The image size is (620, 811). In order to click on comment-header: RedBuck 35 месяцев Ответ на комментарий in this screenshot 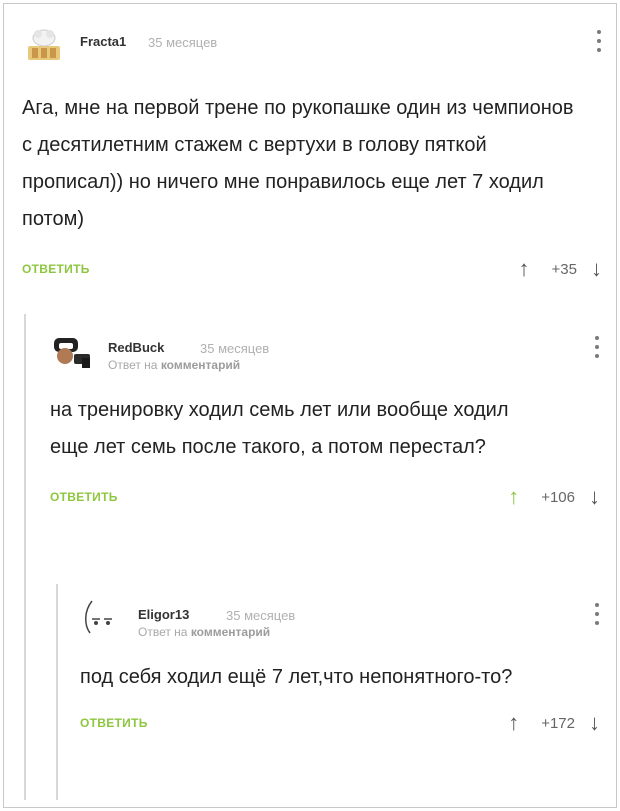, I will do `click(330, 351)`.